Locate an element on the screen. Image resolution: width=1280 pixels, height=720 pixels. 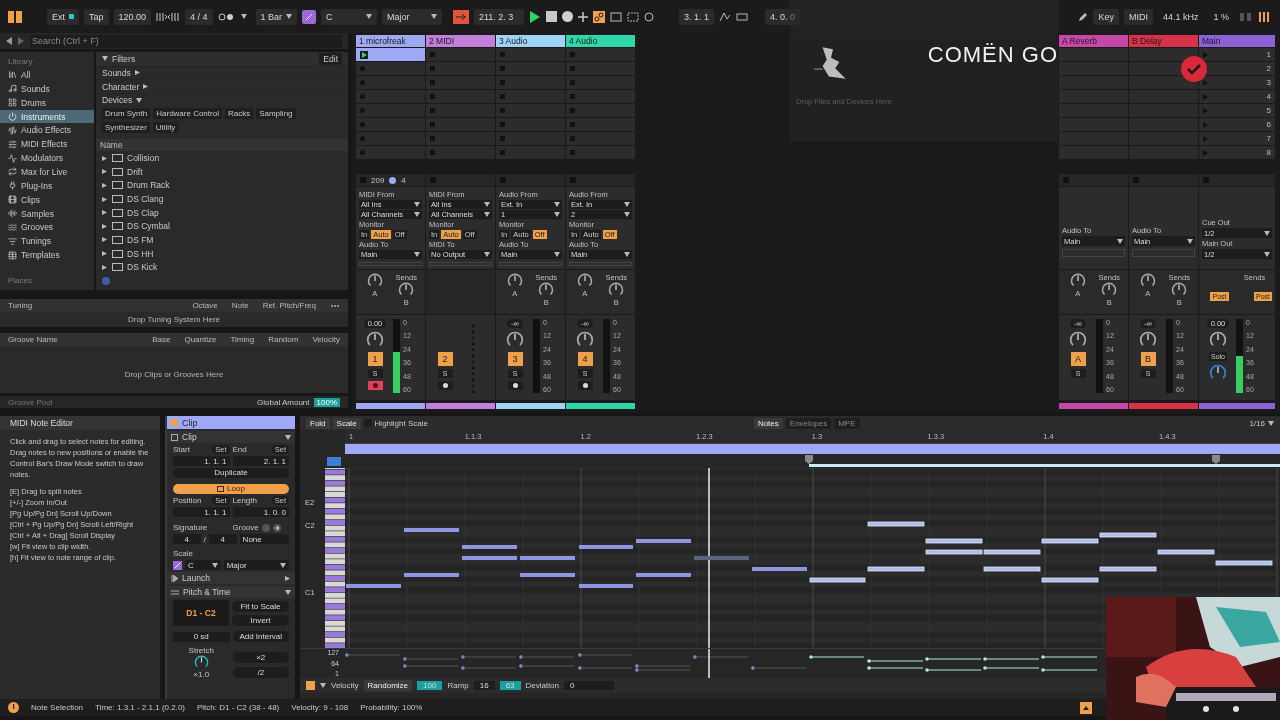
scene-slot: 3 is located at coordinates (1237, 82).